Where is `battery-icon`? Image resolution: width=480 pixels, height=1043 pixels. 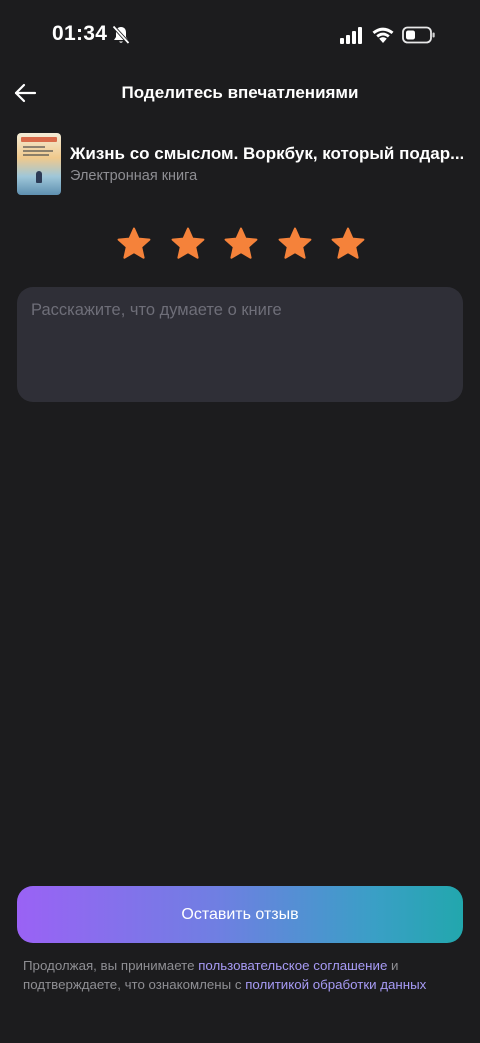
battery-icon is located at coordinates (418, 35).